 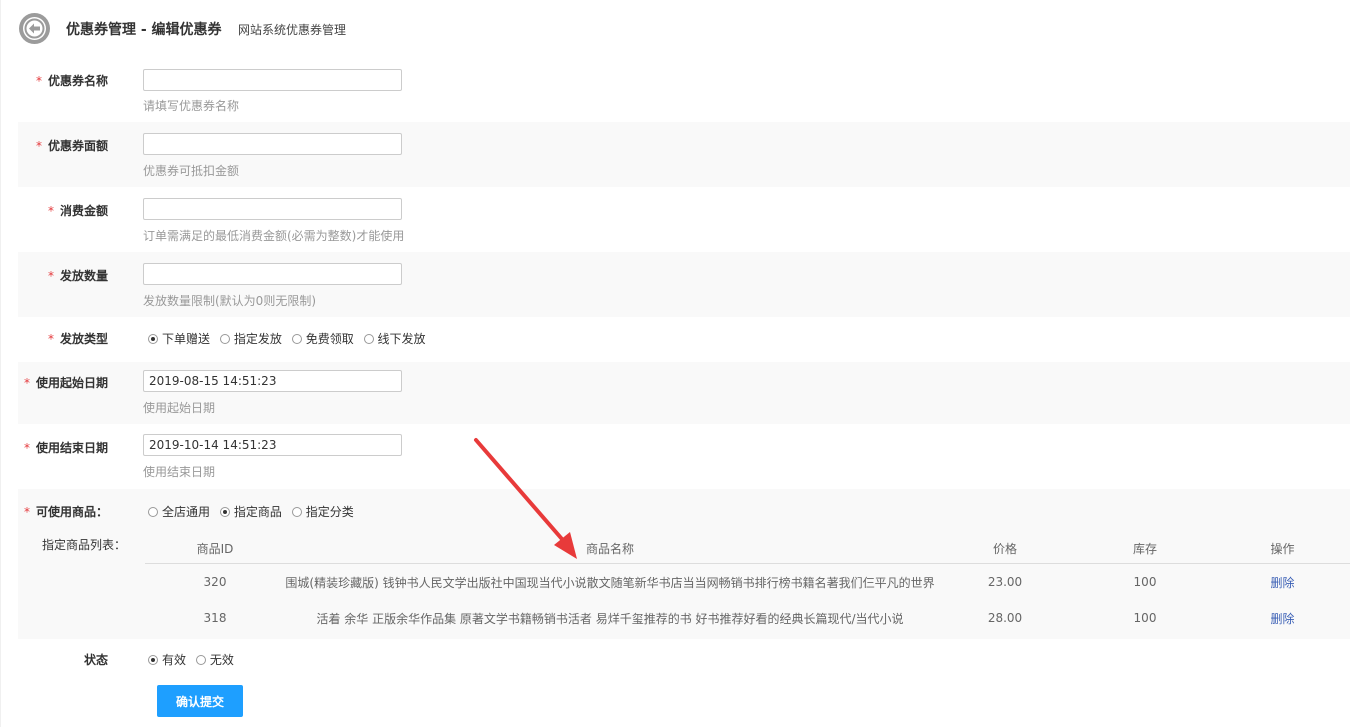 I want to click on radio-issue-offline: 线下发放, so click(x=394, y=338).